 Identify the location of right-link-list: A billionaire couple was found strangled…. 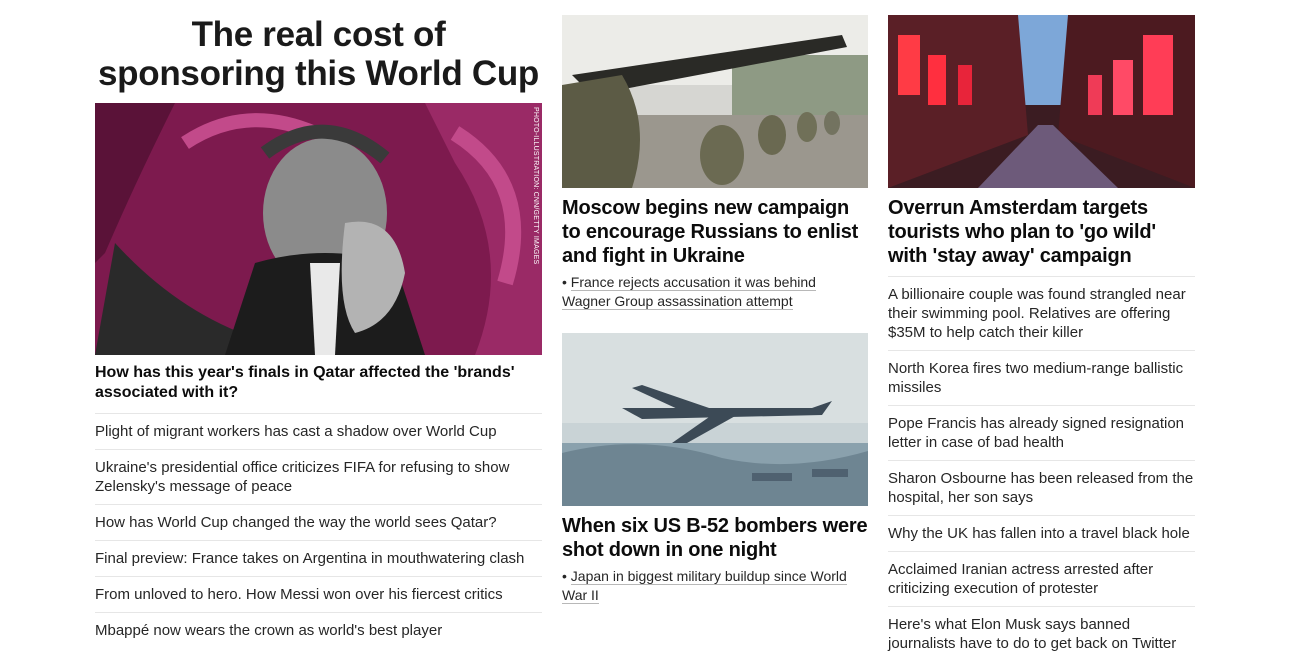
(1041, 468).